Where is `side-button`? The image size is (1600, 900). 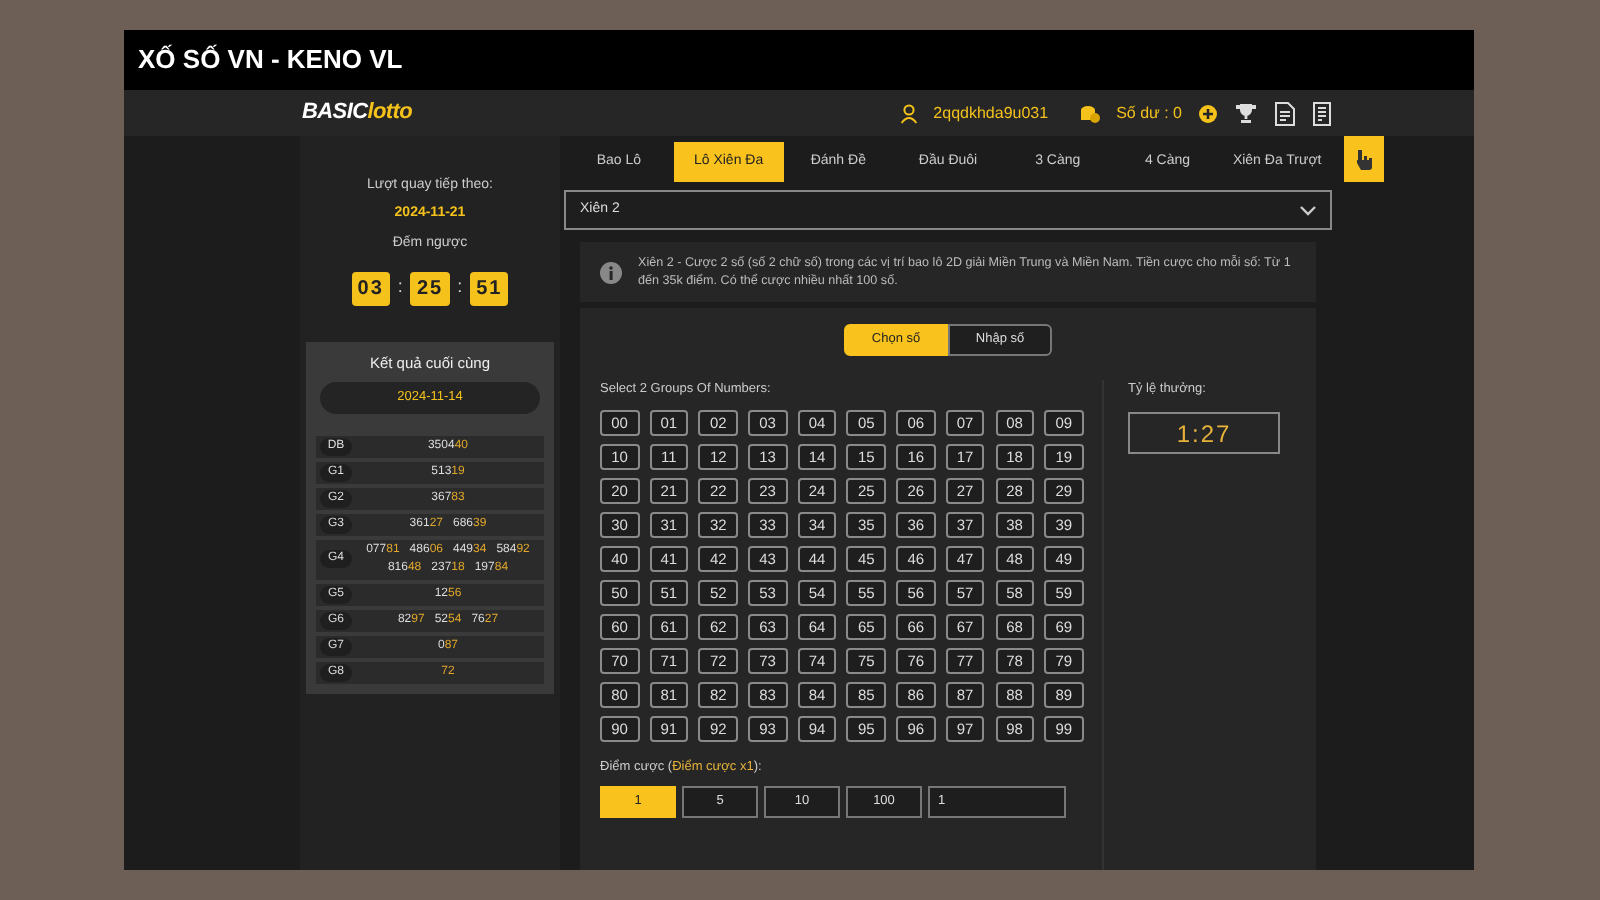
side-button is located at coordinates (1364, 159).